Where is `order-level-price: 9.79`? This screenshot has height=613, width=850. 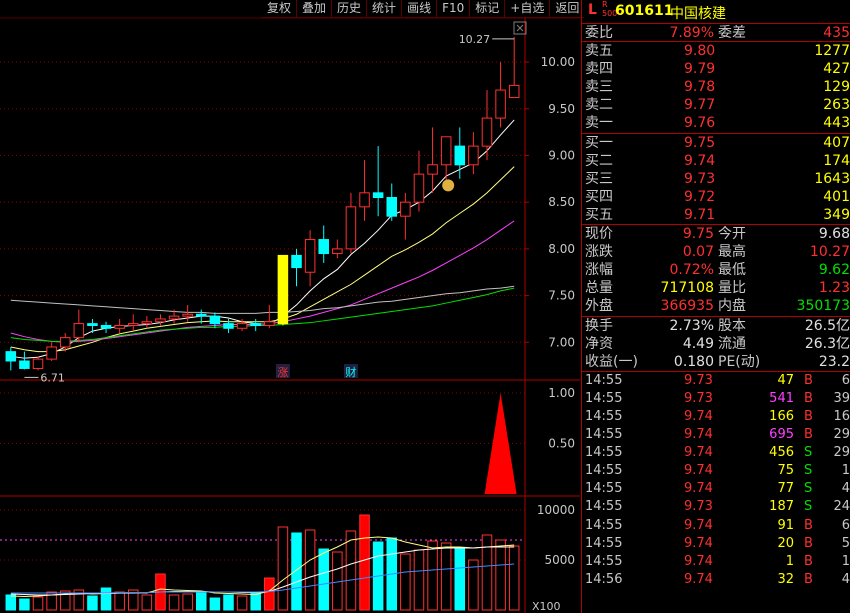
order-level-price: 9.79 is located at coordinates (700, 69).